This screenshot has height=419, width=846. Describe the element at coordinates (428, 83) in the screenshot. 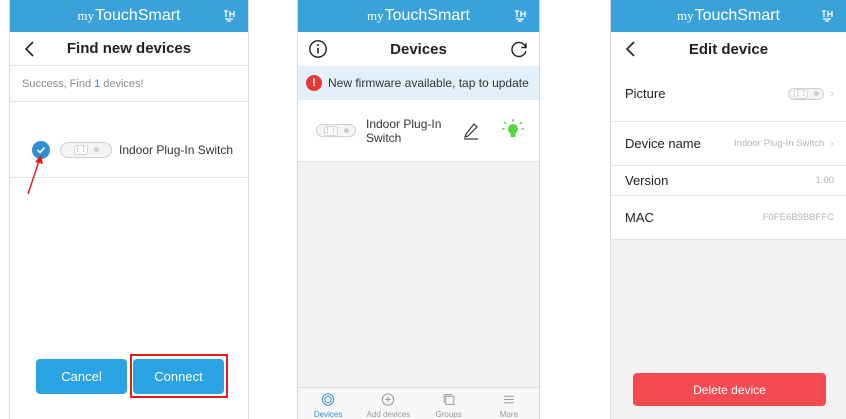

I see `firmware-notice-text: New firmware available, tap to update` at that location.